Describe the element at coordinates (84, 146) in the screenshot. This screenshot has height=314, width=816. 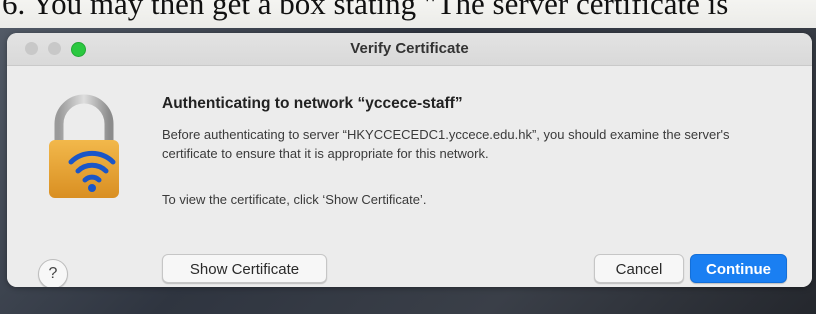
I see `lock-wifi-icon` at that location.